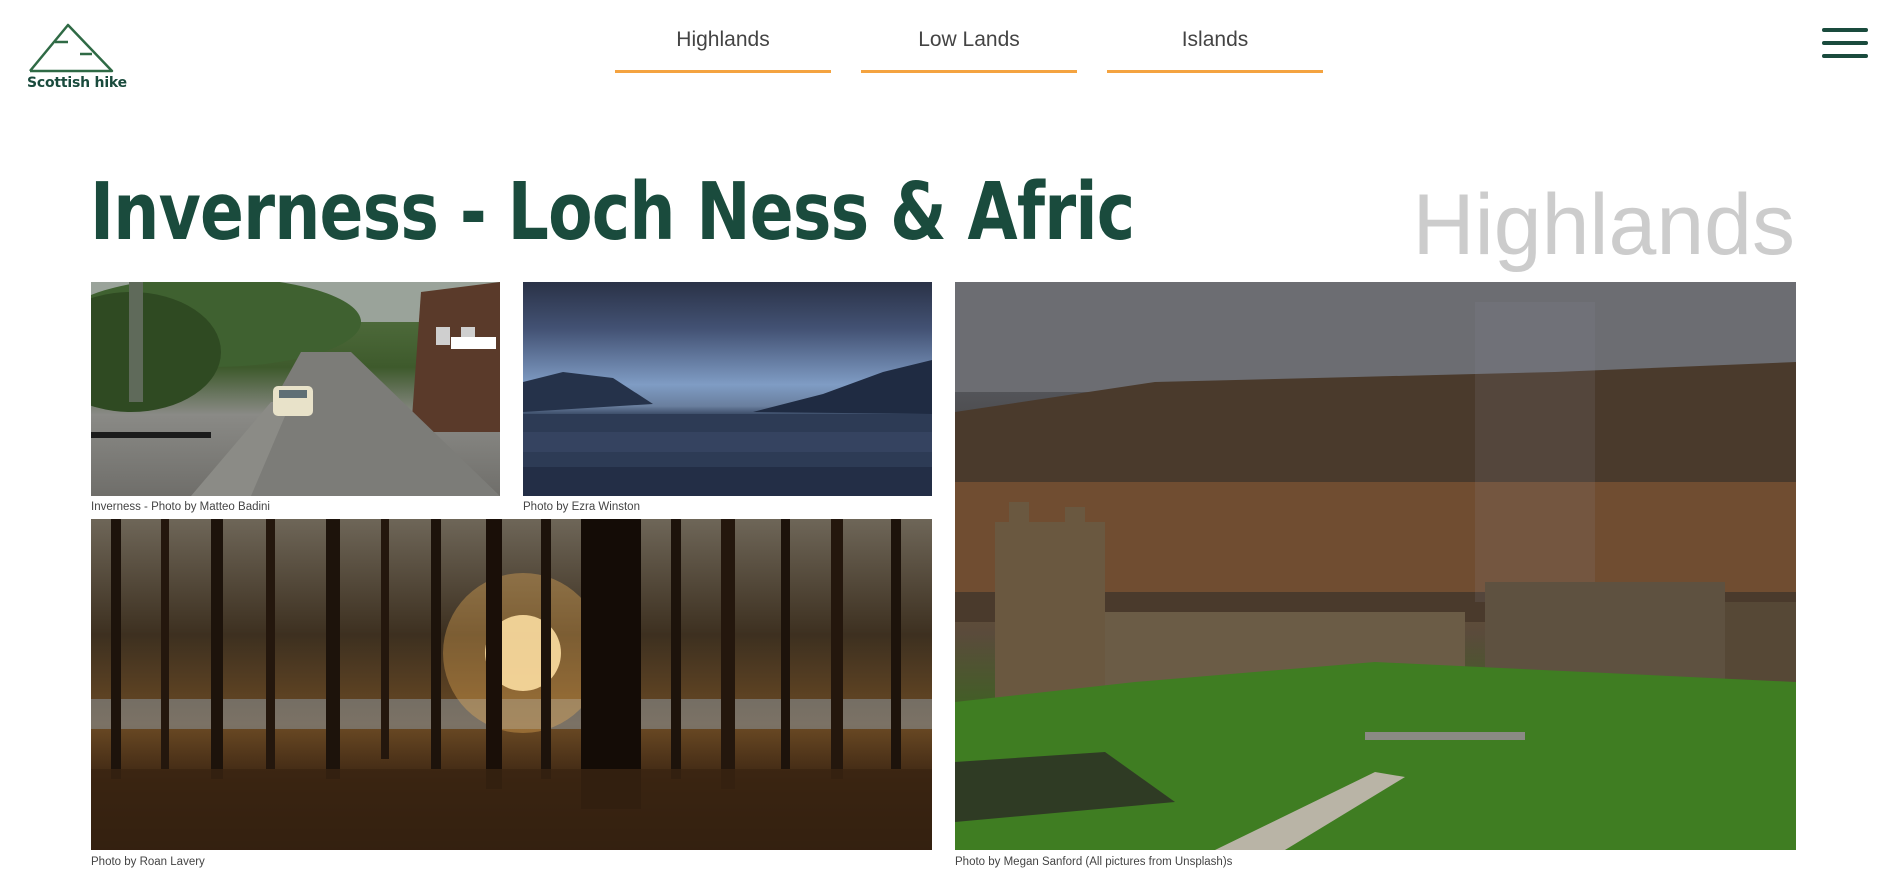 The width and height of the screenshot is (1893, 895). Describe the element at coordinates (1215, 46) in the screenshot. I see `nav-link-islands: Islands` at that location.